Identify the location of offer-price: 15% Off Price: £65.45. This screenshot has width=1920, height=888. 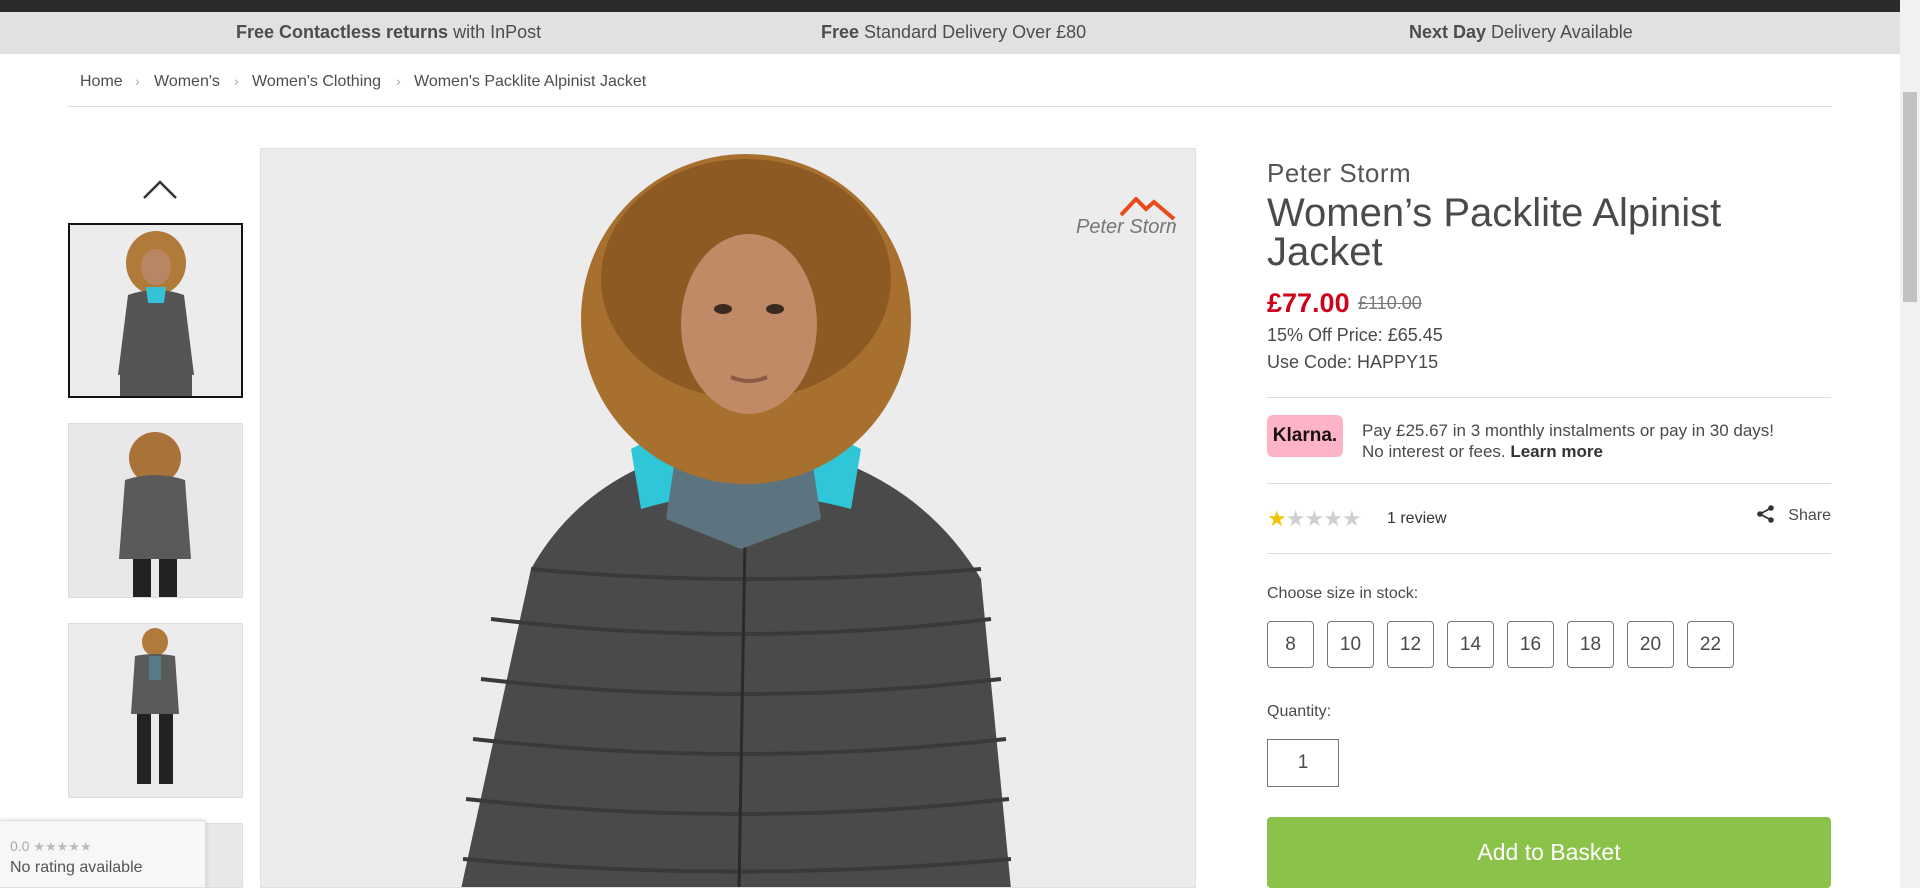
(1355, 335).